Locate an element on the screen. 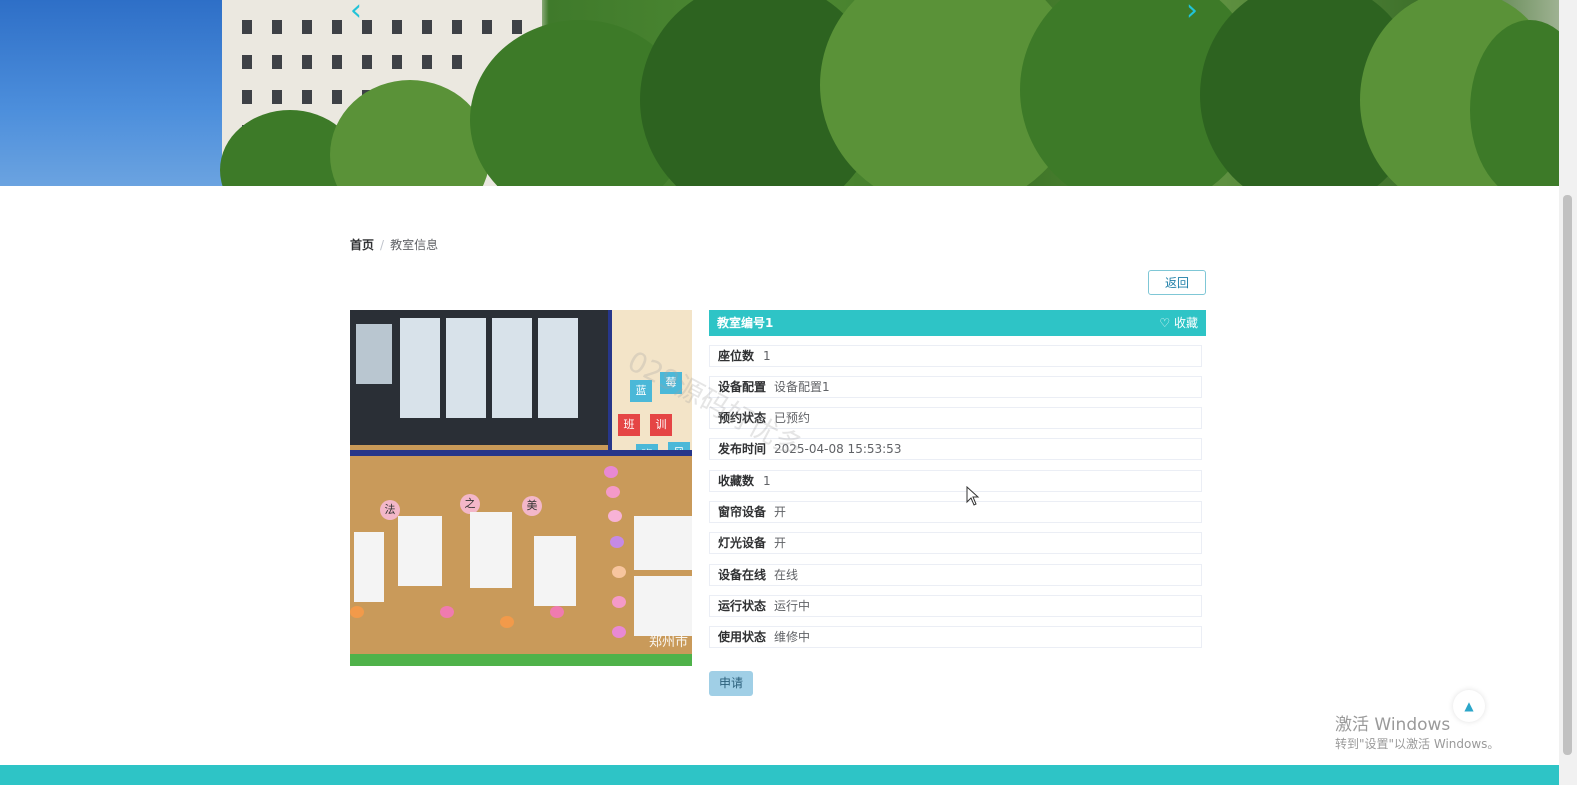 The width and height of the screenshot is (1577, 785). detail-value: 在线 is located at coordinates (786, 575).